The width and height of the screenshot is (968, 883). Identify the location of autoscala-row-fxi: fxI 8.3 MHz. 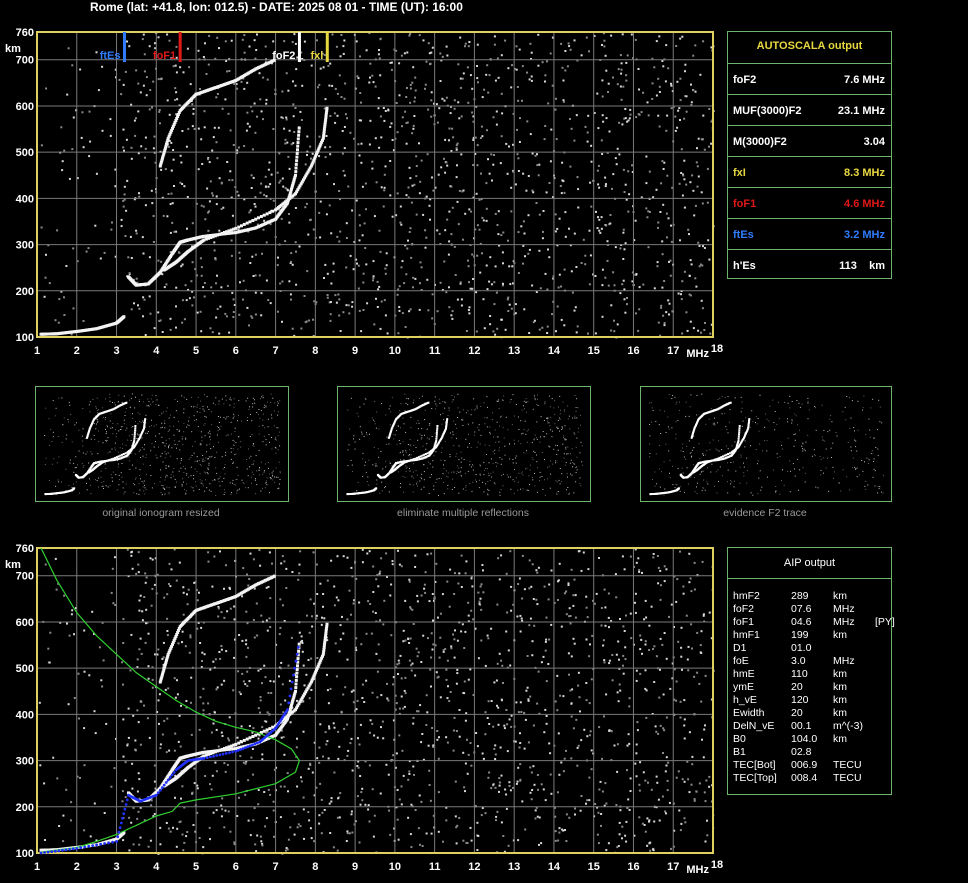
(809, 172).